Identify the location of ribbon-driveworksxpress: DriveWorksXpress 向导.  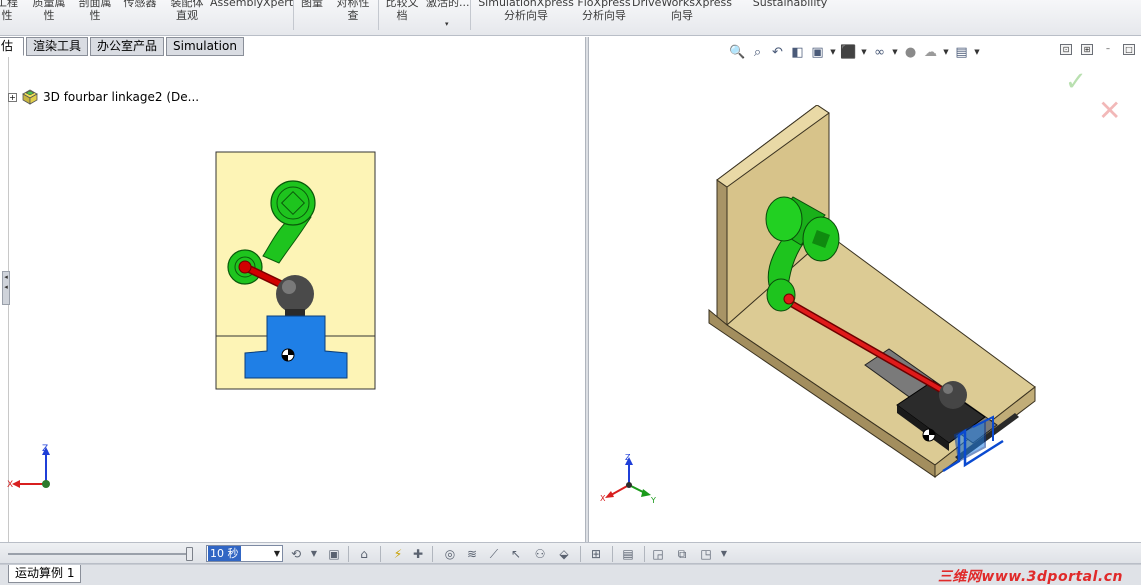
(682, 11).